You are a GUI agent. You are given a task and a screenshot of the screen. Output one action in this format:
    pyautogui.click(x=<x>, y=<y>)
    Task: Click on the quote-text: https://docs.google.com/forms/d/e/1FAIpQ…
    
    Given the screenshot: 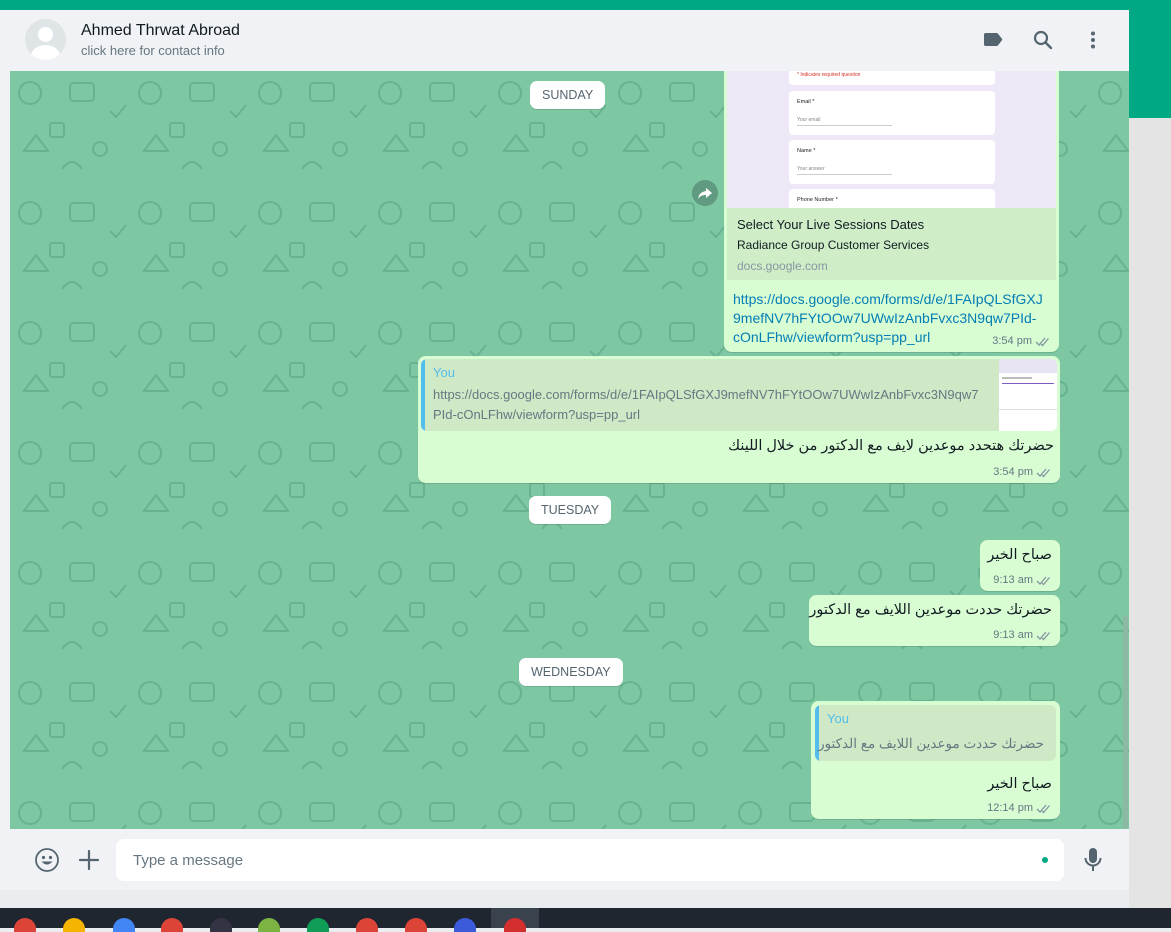 What is the action you would take?
    pyautogui.click(x=706, y=394)
    